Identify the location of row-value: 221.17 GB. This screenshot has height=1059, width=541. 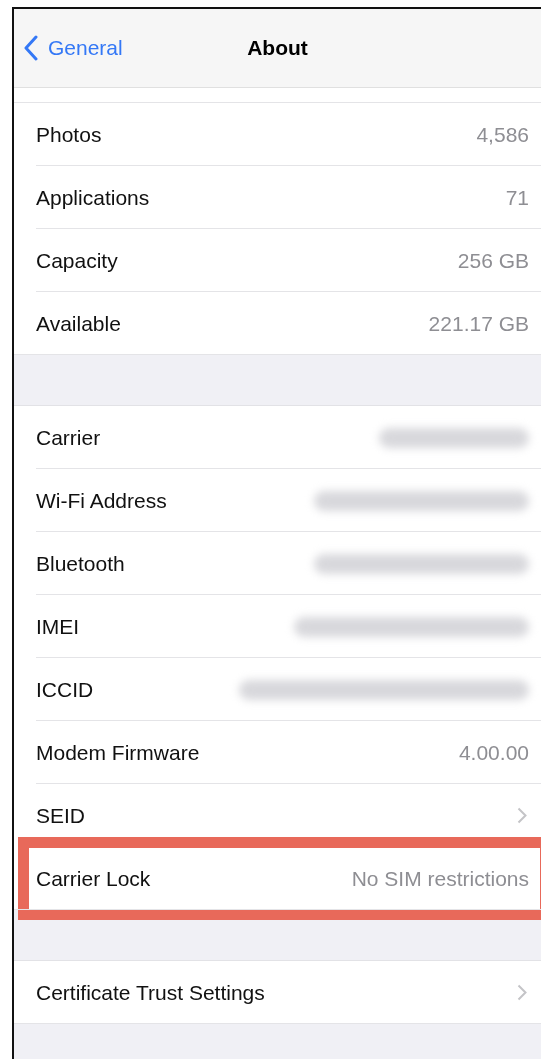
(478, 323).